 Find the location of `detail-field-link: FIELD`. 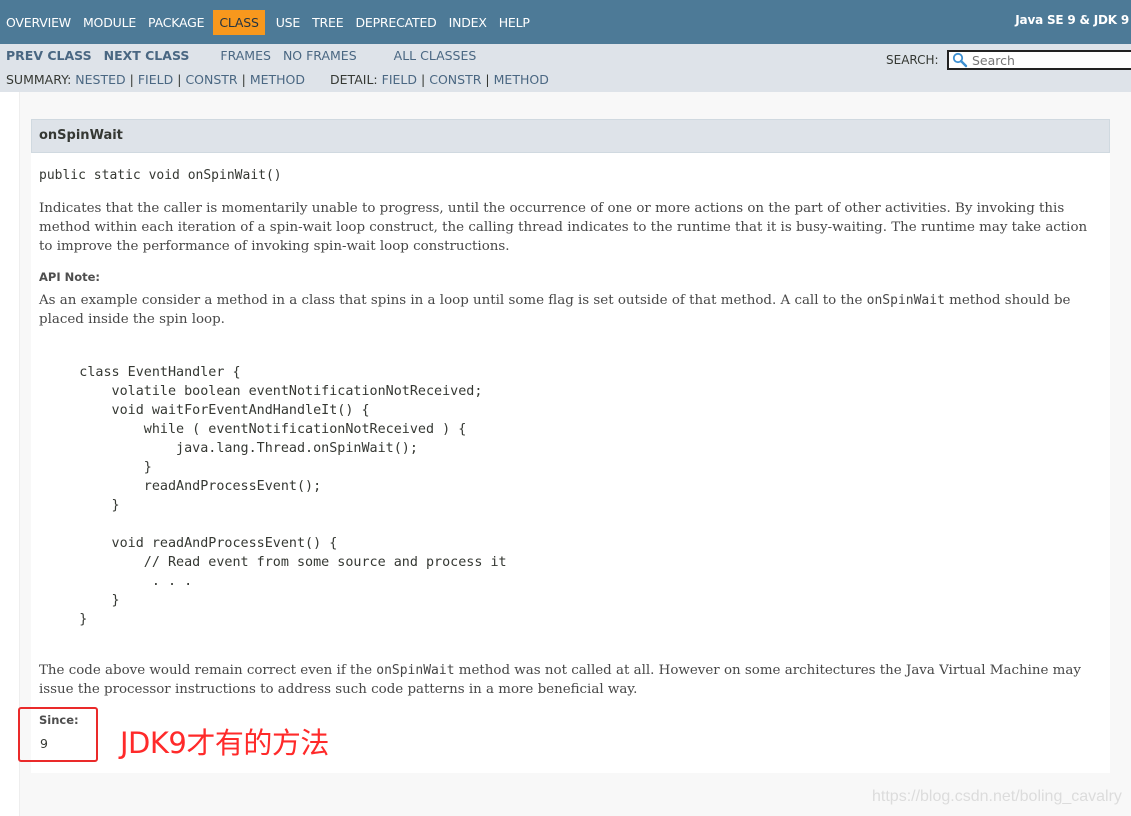

detail-field-link: FIELD is located at coordinates (399, 79).